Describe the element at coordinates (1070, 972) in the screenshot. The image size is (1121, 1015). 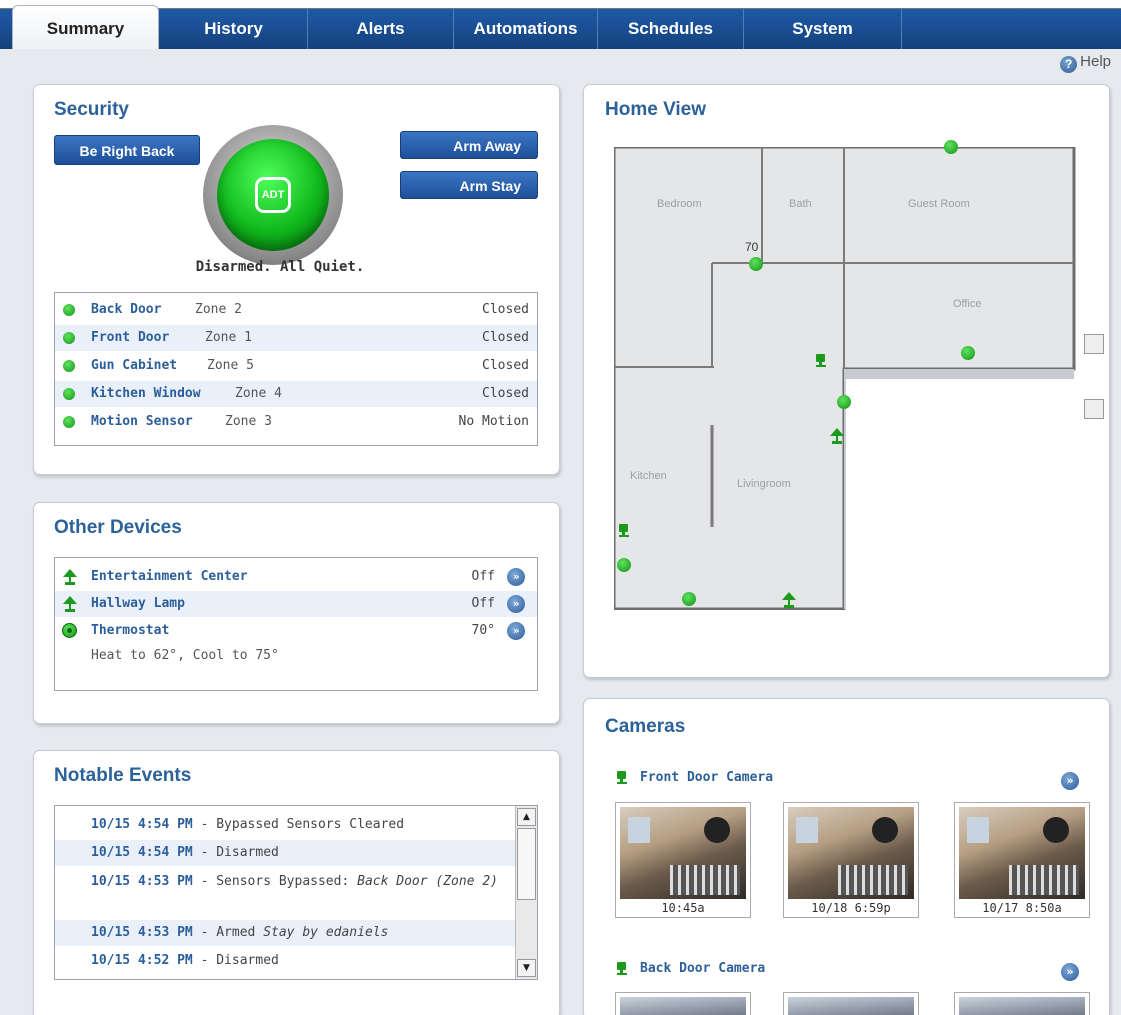
I see `back-camera-expand-button: »` at that location.